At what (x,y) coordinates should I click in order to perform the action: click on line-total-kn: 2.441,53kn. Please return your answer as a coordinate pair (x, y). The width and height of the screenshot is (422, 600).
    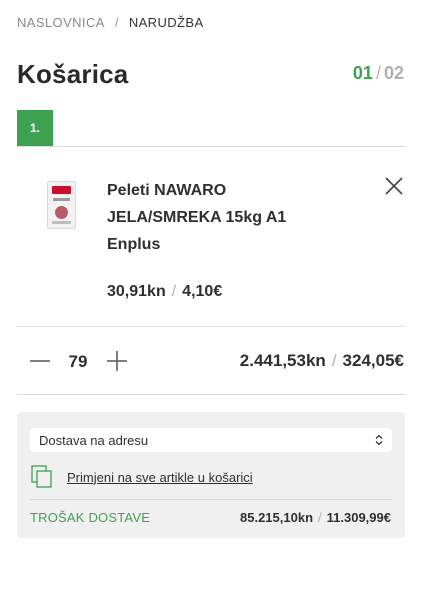
    Looking at the image, I should click on (282, 360).